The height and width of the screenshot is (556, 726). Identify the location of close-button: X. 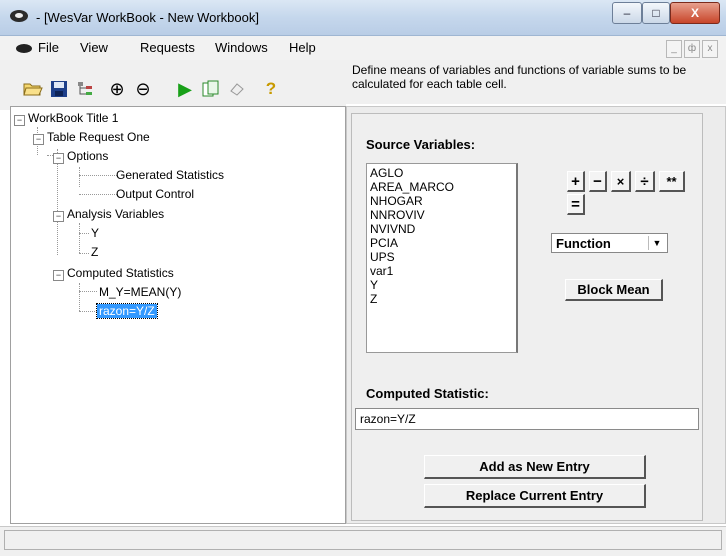
(695, 13).